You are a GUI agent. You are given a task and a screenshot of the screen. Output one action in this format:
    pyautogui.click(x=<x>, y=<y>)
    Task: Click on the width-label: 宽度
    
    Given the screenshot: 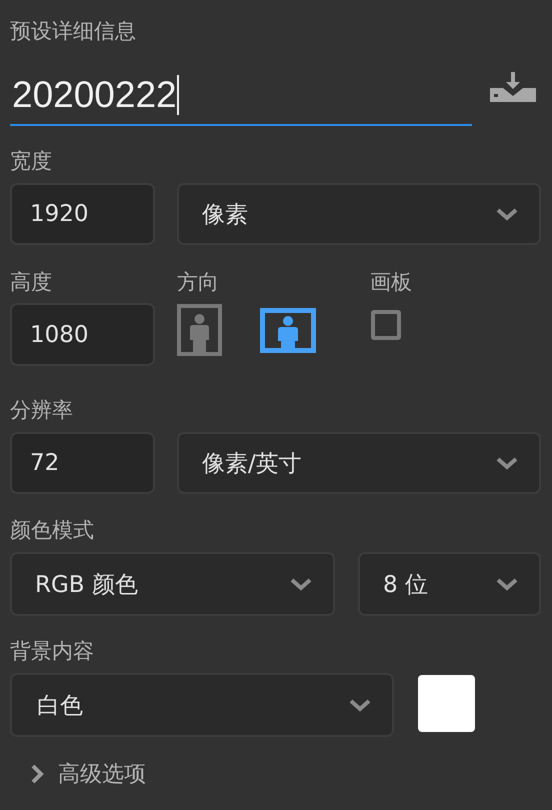 What is the action you would take?
    pyautogui.click(x=31, y=161)
    